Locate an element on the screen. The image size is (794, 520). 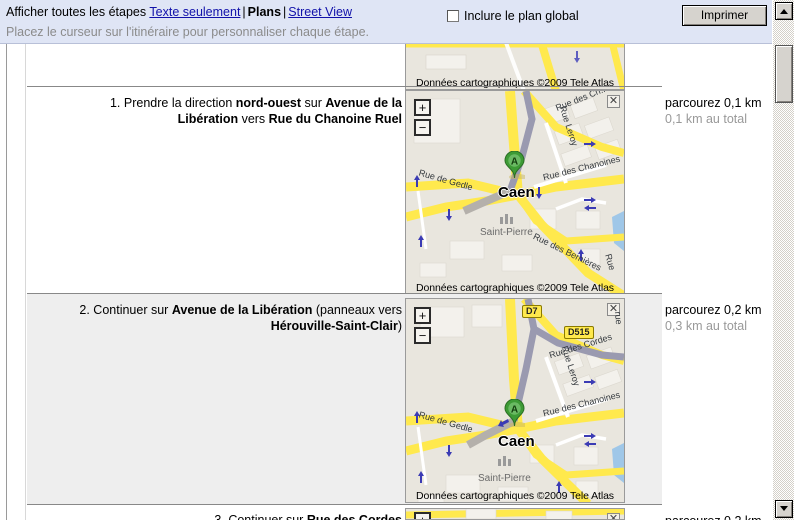
scroll-down-button is located at coordinates (784, 509).